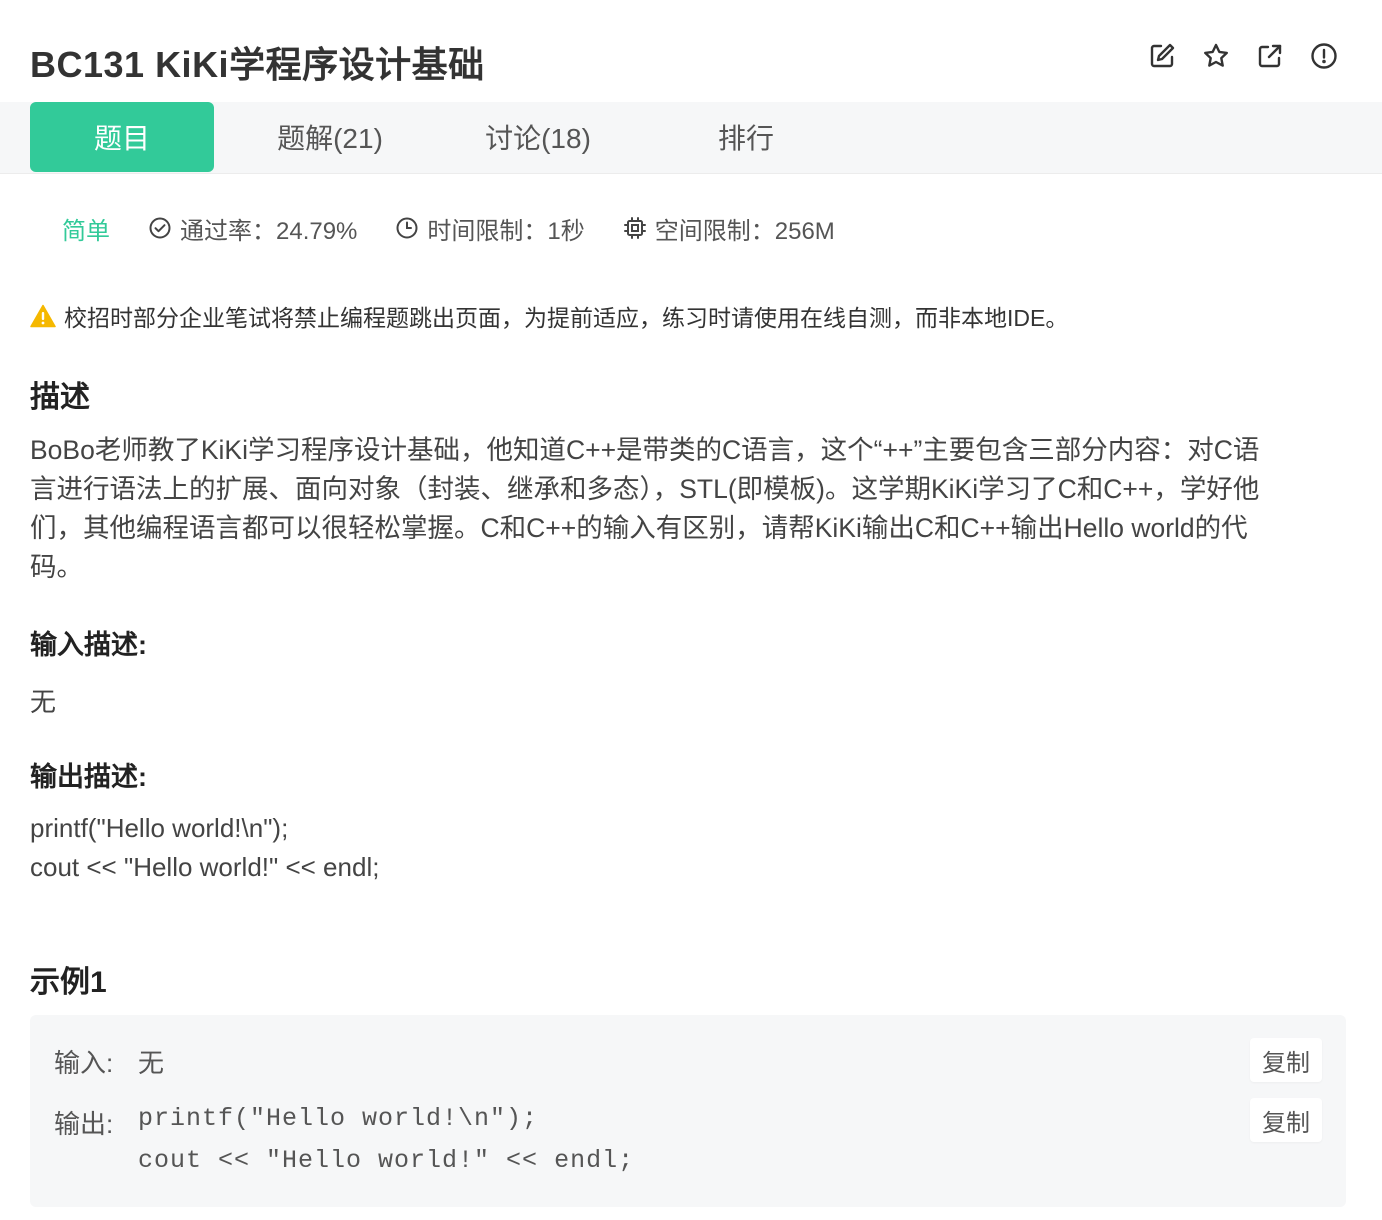 The image size is (1382, 1220). What do you see at coordinates (56, 567) in the screenshot?
I see `description-line: 码。` at bounding box center [56, 567].